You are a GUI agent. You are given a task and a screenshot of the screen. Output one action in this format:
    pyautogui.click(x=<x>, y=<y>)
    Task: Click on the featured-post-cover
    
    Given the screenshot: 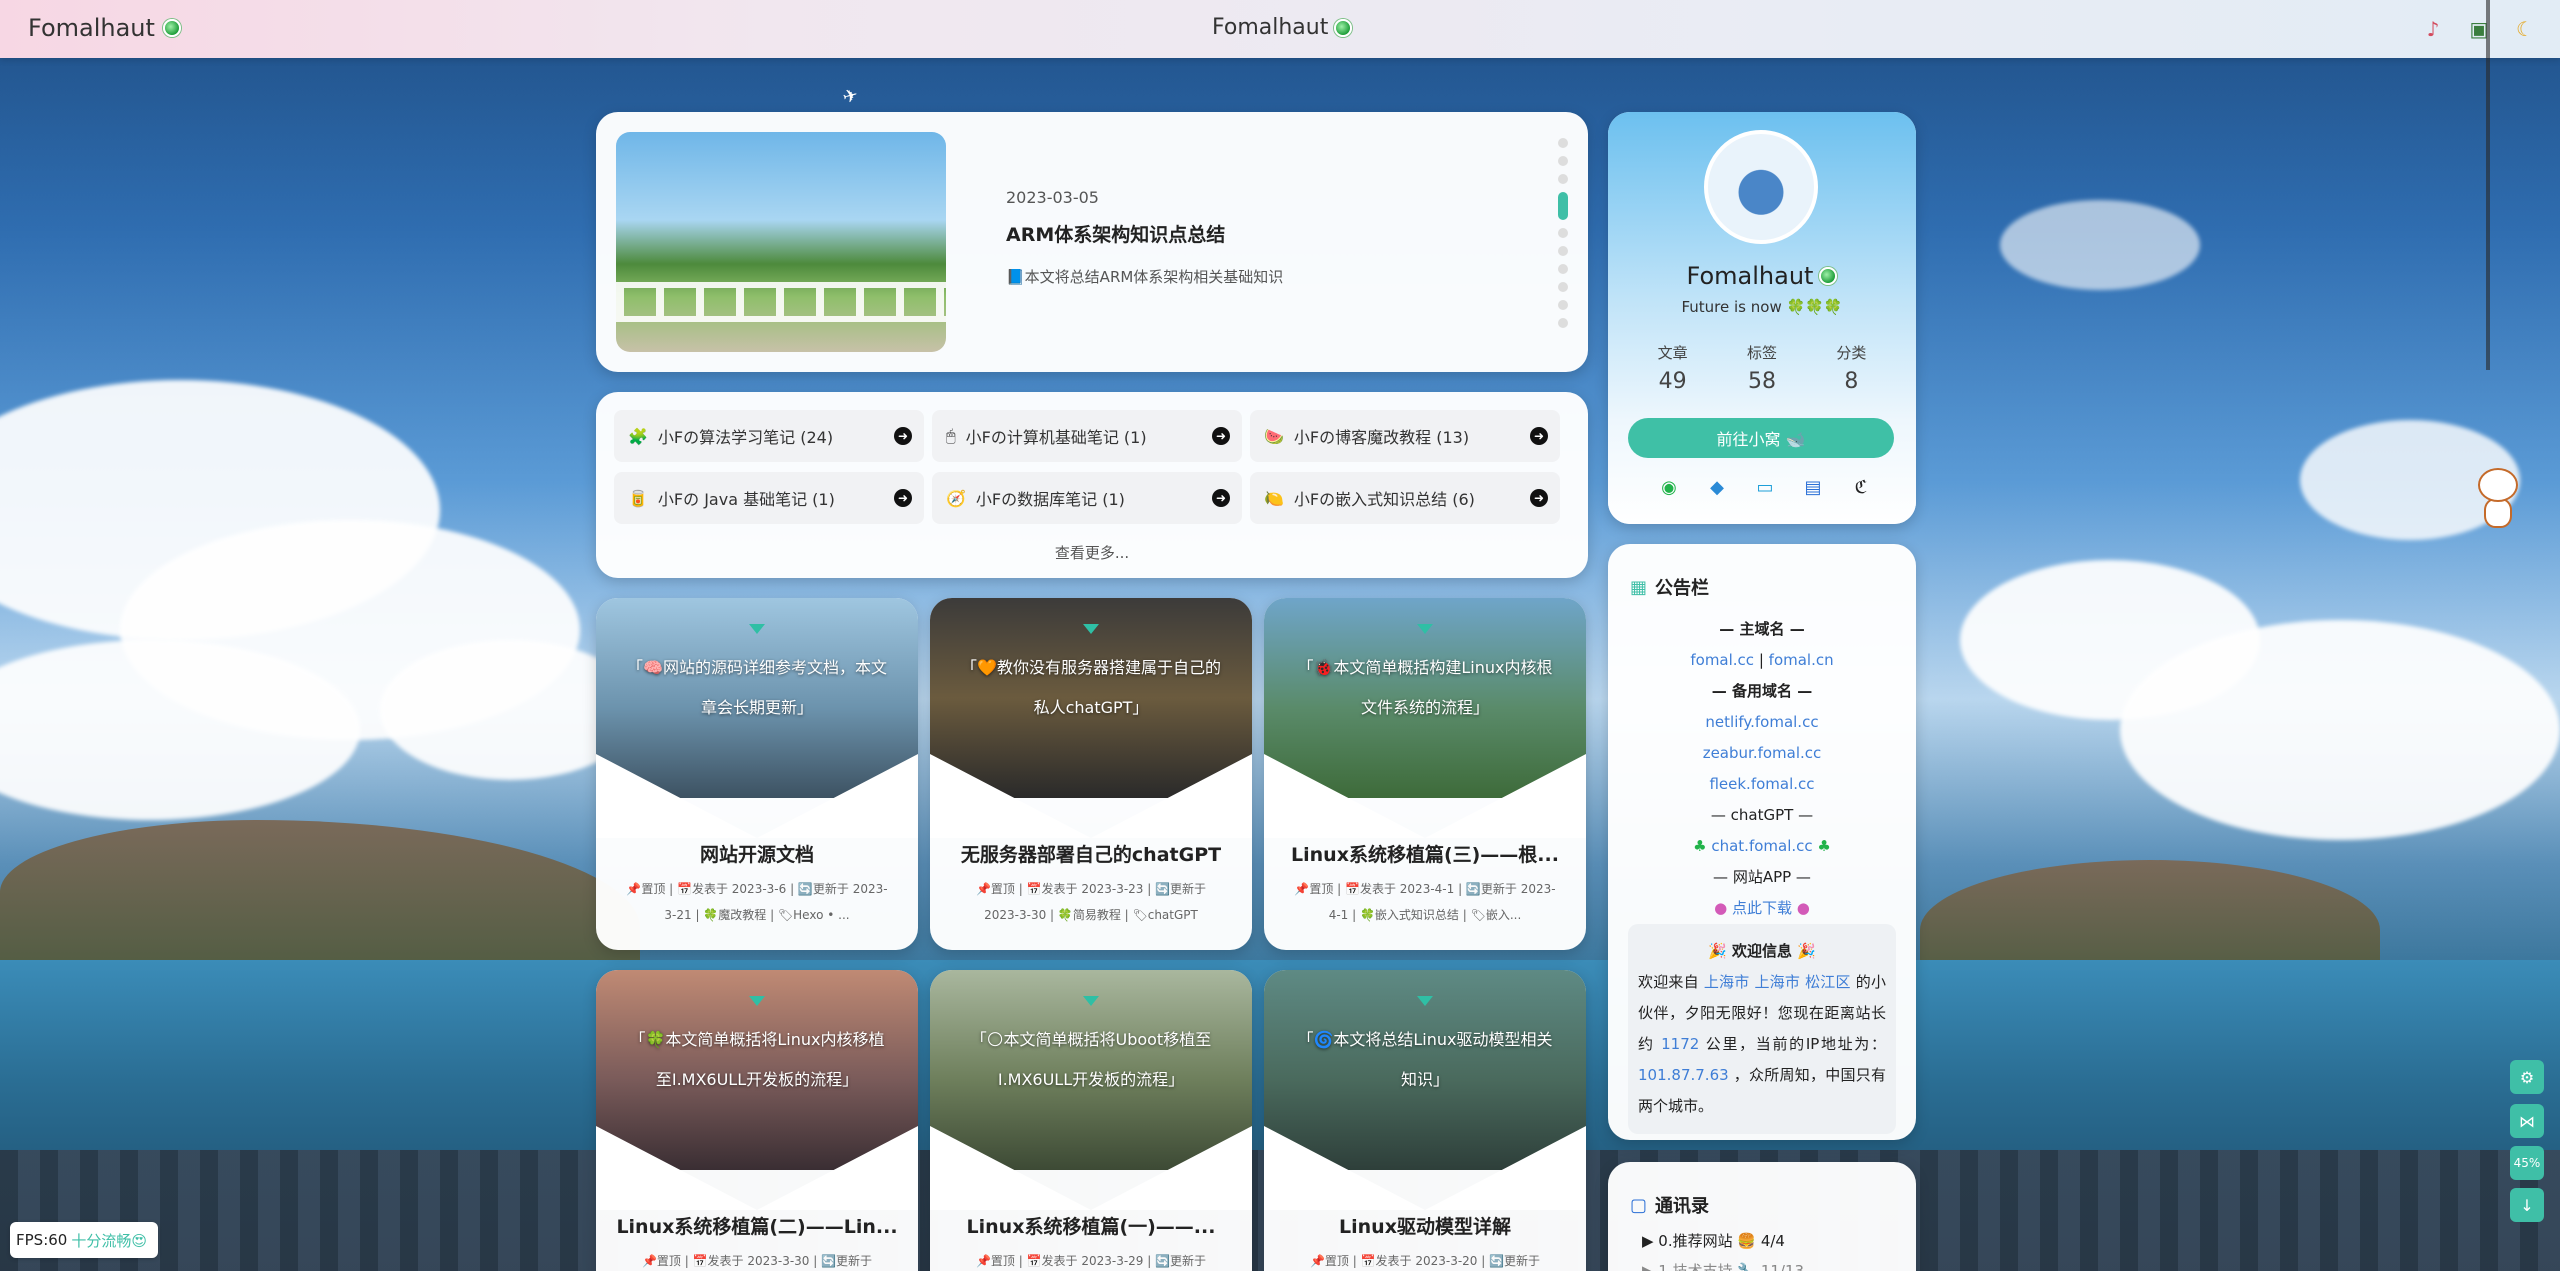 What is the action you would take?
    pyautogui.click(x=781, y=242)
    